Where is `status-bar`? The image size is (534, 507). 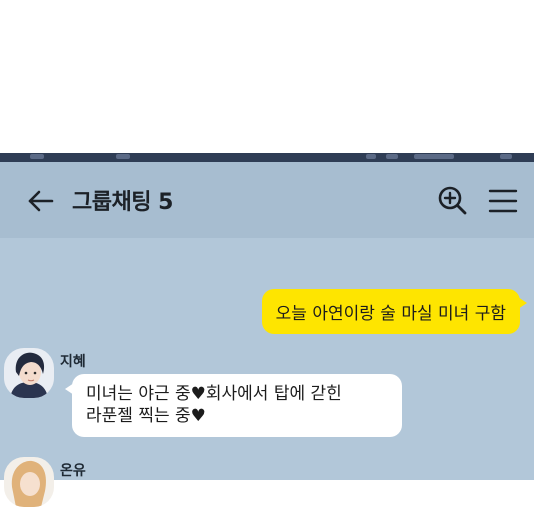 status-bar is located at coordinates (267, 157).